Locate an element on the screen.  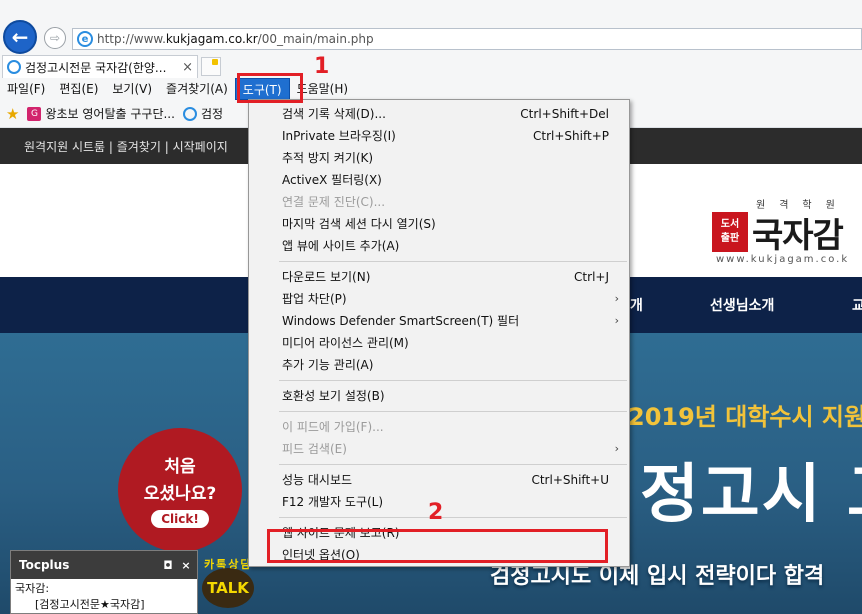
tocplus-chat-widget: Tocplus ◘ × 국자감: [검정고시전문★국자감] is located at coordinates (104, 582).